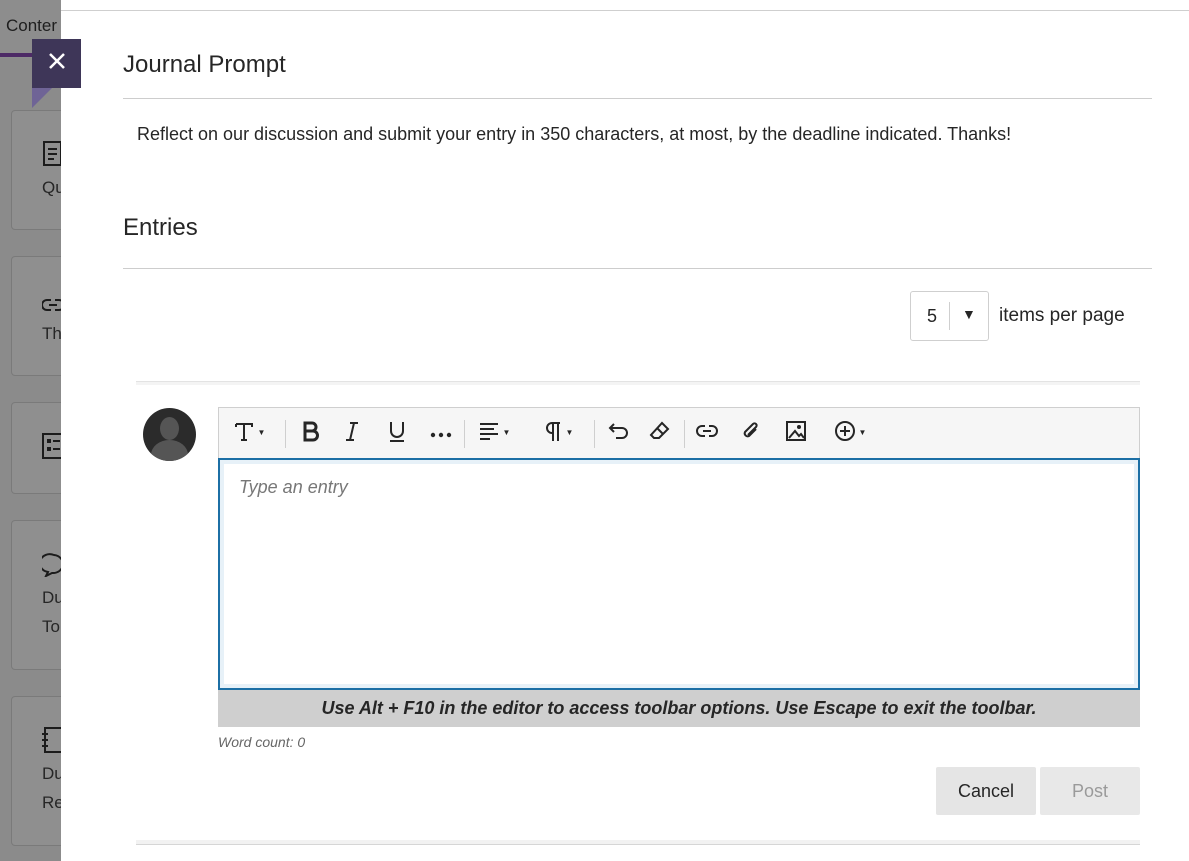  Describe the element at coordinates (932, 316) in the screenshot. I see `items-per-page-value: 5` at that location.